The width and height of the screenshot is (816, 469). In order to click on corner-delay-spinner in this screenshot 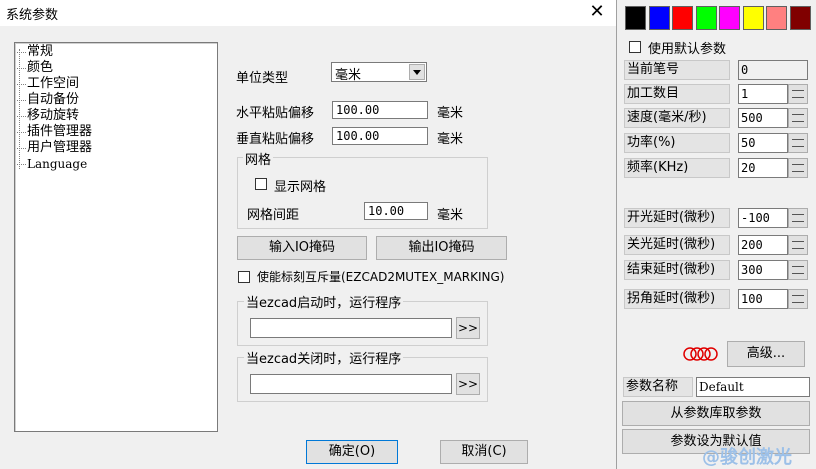, I will do `click(798, 299)`.